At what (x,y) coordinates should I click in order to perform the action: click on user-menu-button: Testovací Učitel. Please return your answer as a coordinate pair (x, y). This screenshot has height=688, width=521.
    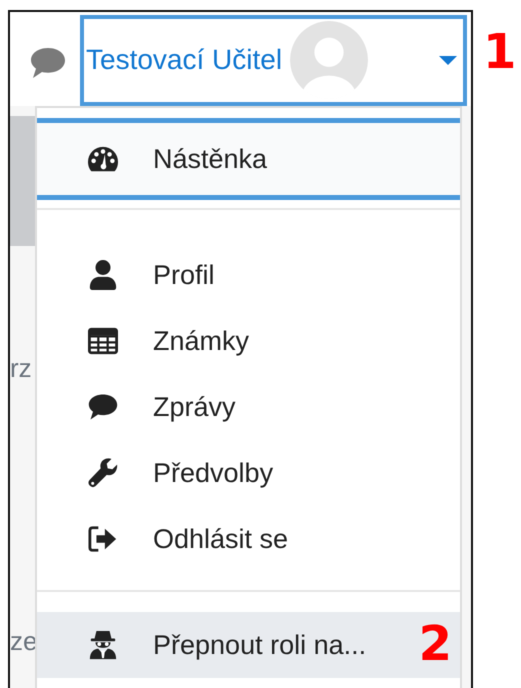
    Looking at the image, I should click on (273, 60).